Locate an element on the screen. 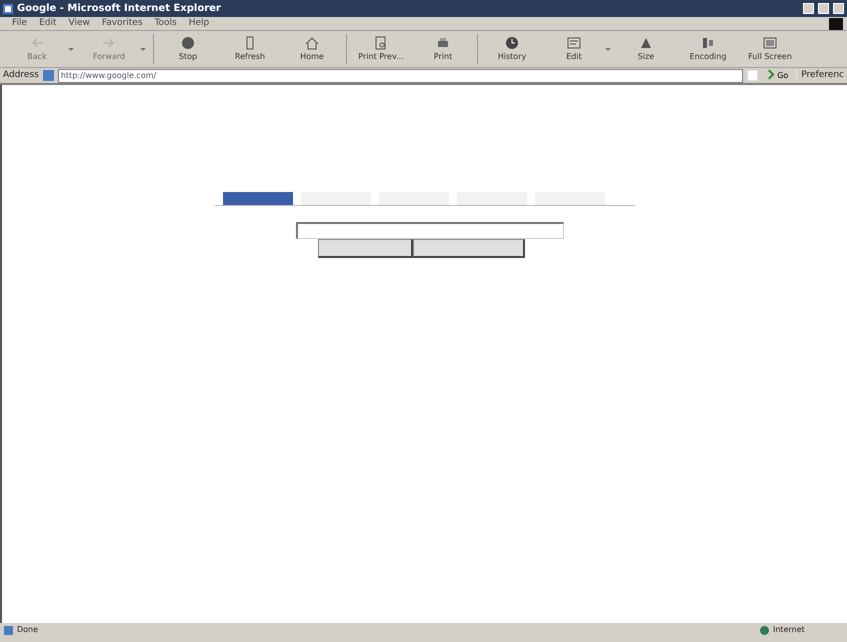 The width and height of the screenshot is (847, 642). toolbar-button: Print is located at coordinates (443, 49).